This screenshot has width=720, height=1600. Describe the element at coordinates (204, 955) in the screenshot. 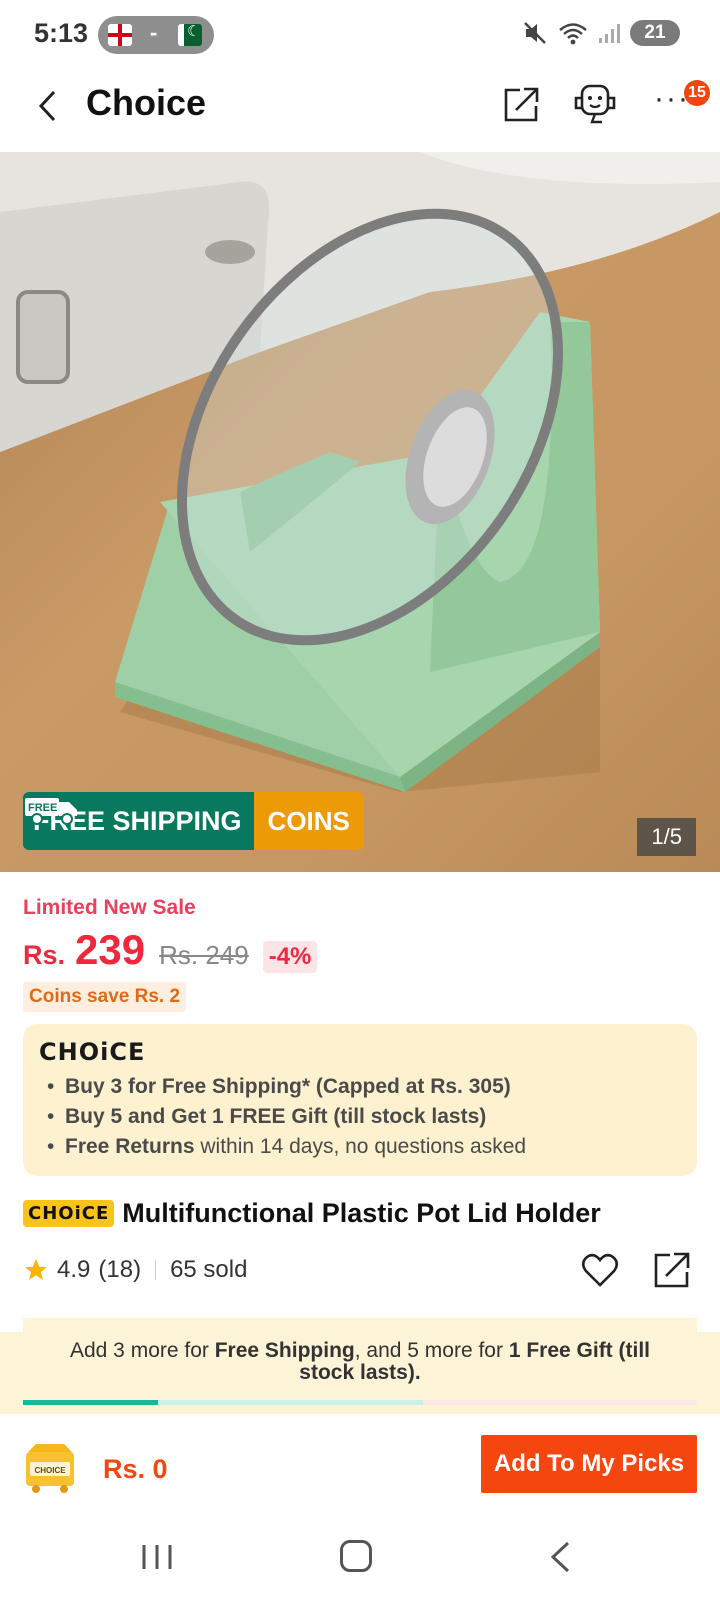

I see `original-price: Rs. 249` at that location.